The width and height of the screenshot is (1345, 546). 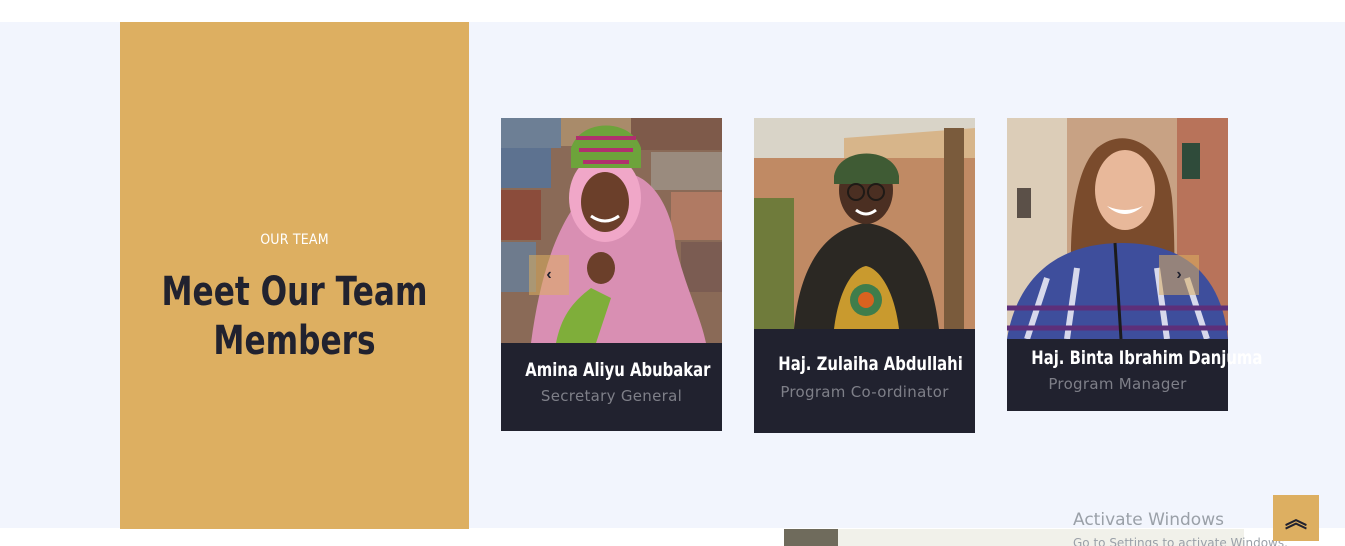 I want to click on chevron-right-icon: ›, so click(x=1179, y=274).